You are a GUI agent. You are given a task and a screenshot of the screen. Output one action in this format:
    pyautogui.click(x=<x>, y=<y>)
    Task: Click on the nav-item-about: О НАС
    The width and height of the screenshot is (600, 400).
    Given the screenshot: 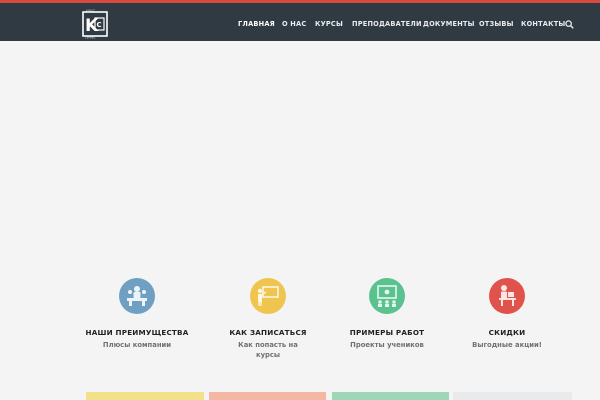 What is the action you would take?
    pyautogui.click(x=294, y=24)
    